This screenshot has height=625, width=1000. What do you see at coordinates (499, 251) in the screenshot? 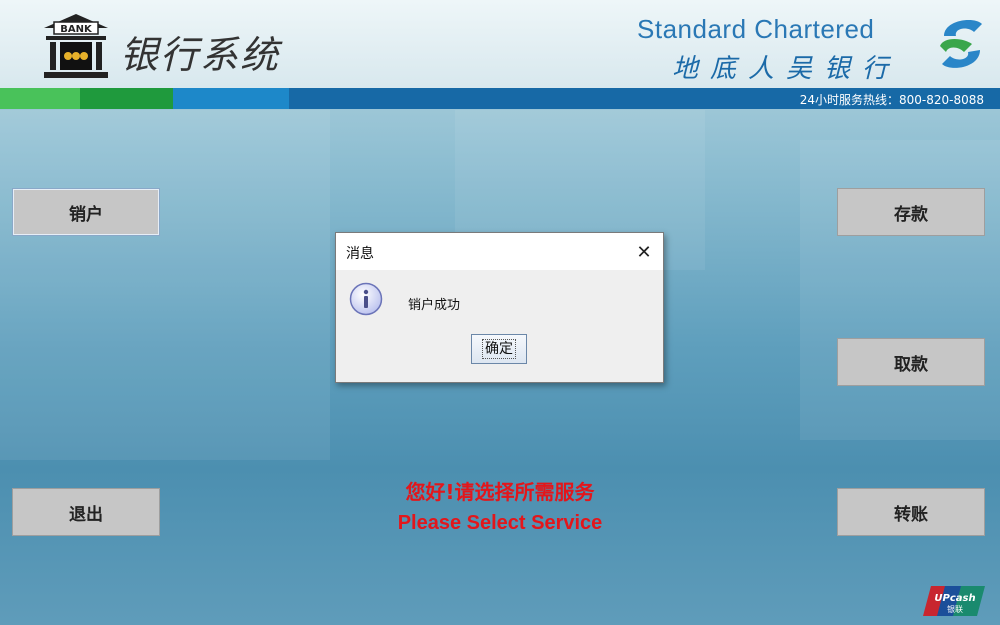
I see `dialog-titlebar: 消息 ✕` at bounding box center [499, 251].